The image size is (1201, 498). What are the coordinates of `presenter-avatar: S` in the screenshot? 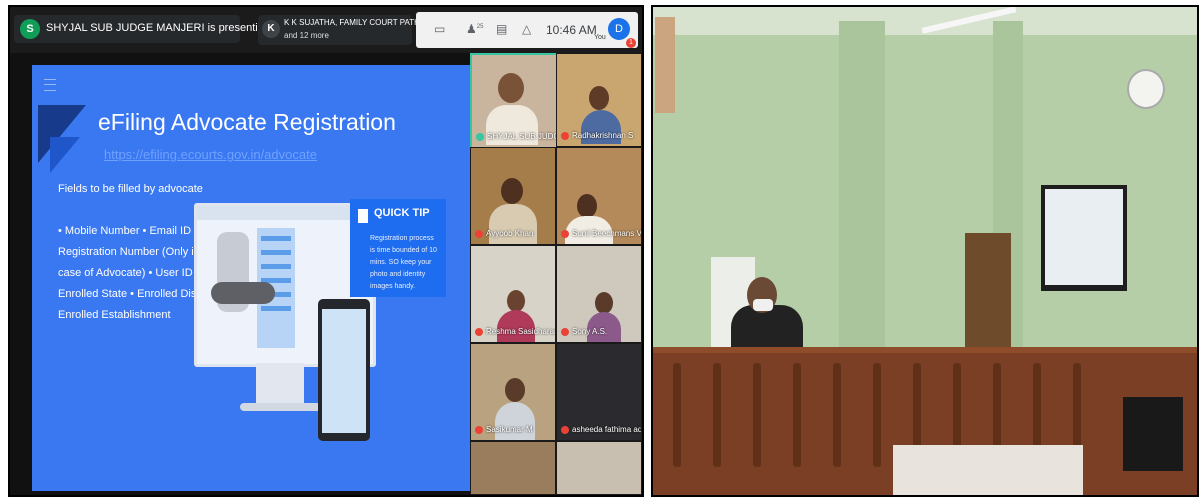 It's located at (30, 29).